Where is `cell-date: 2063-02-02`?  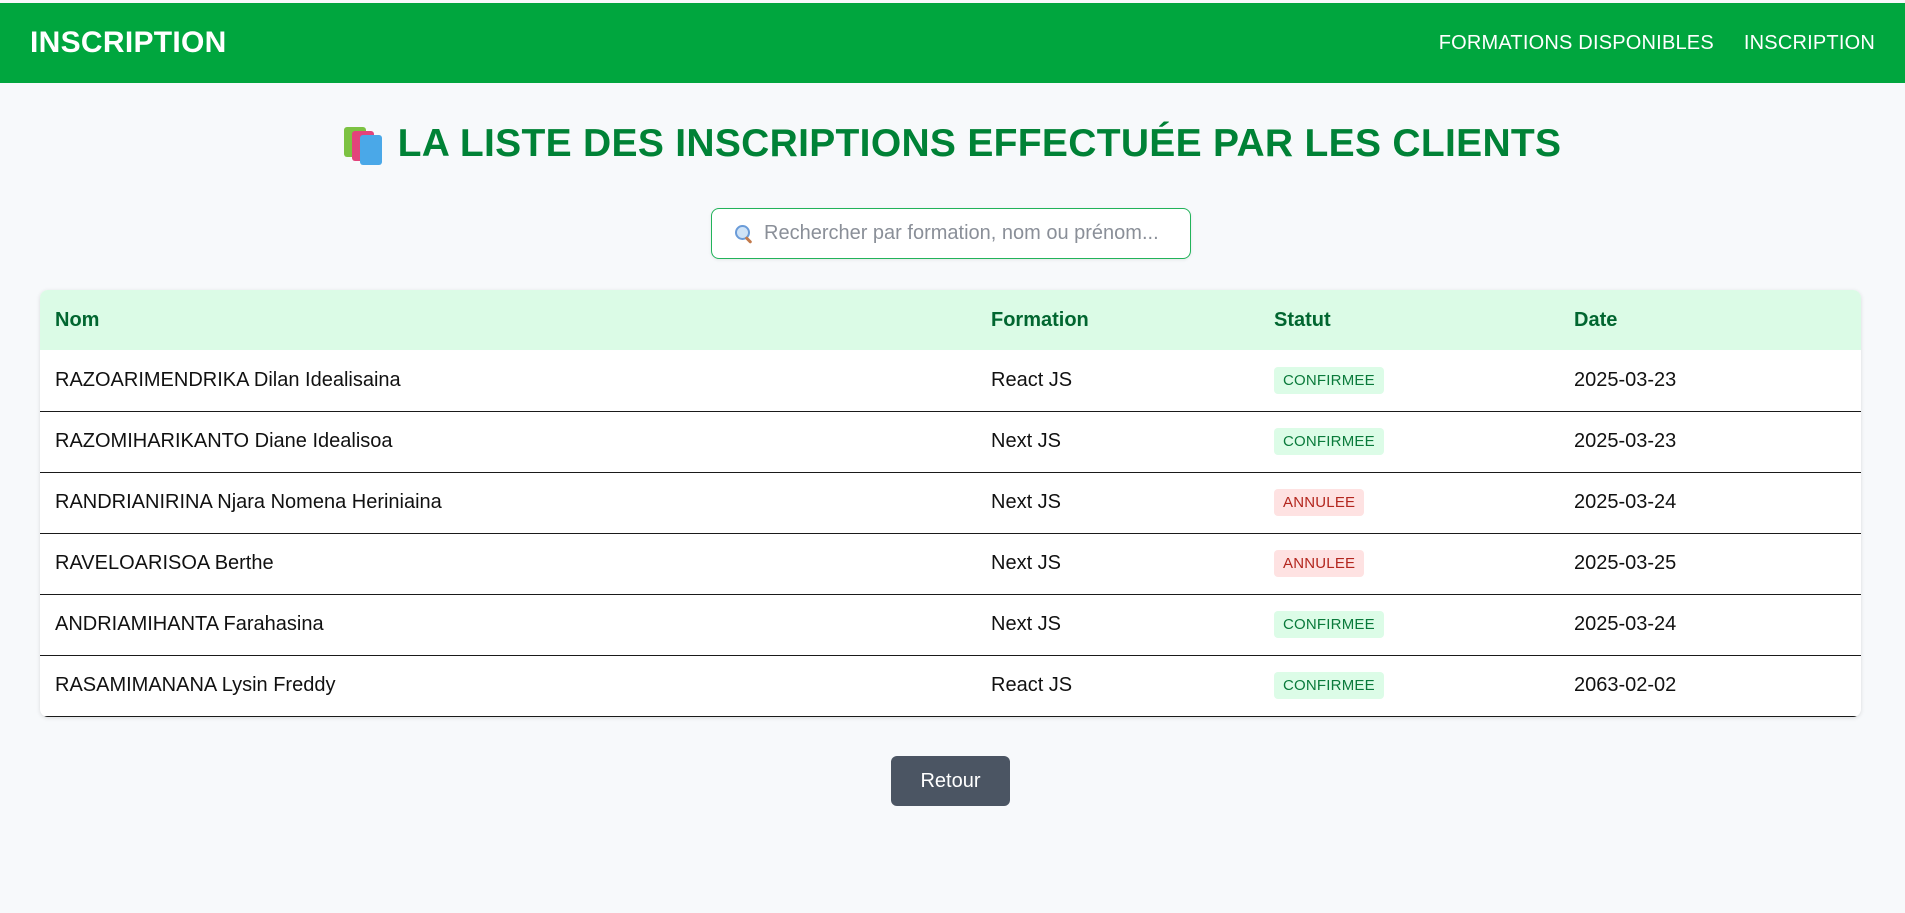 cell-date: 2063-02-02 is located at coordinates (1625, 685).